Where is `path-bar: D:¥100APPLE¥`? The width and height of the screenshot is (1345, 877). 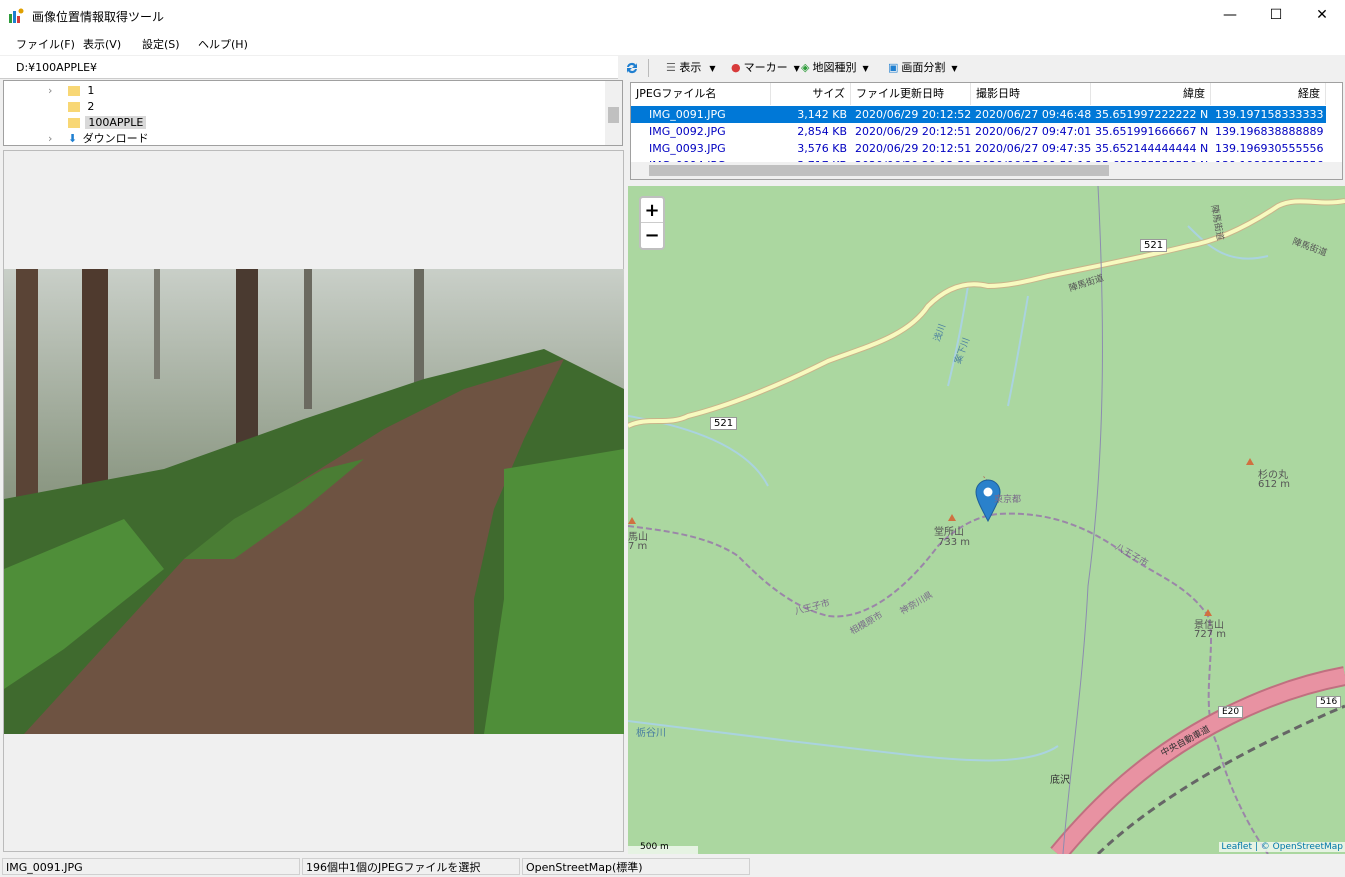 path-bar: D:¥100APPLE¥ is located at coordinates (311, 67).